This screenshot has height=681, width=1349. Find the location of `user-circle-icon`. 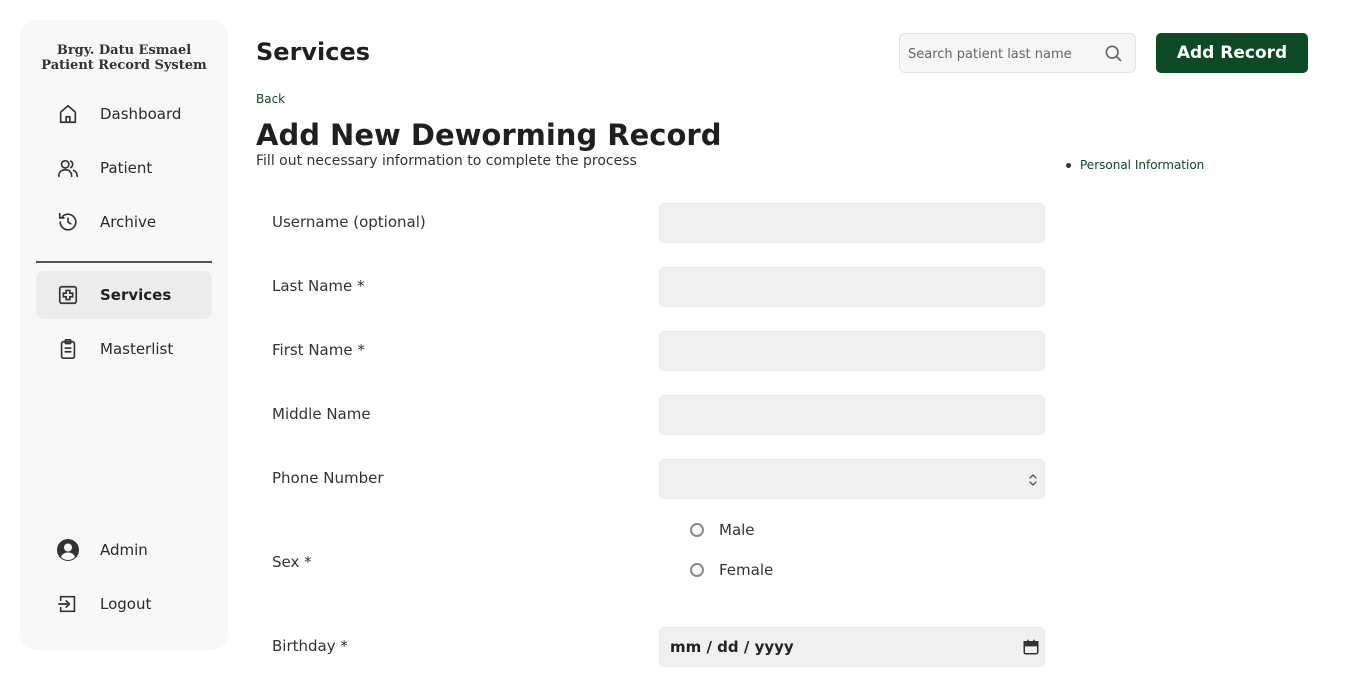

user-circle-icon is located at coordinates (68, 550).